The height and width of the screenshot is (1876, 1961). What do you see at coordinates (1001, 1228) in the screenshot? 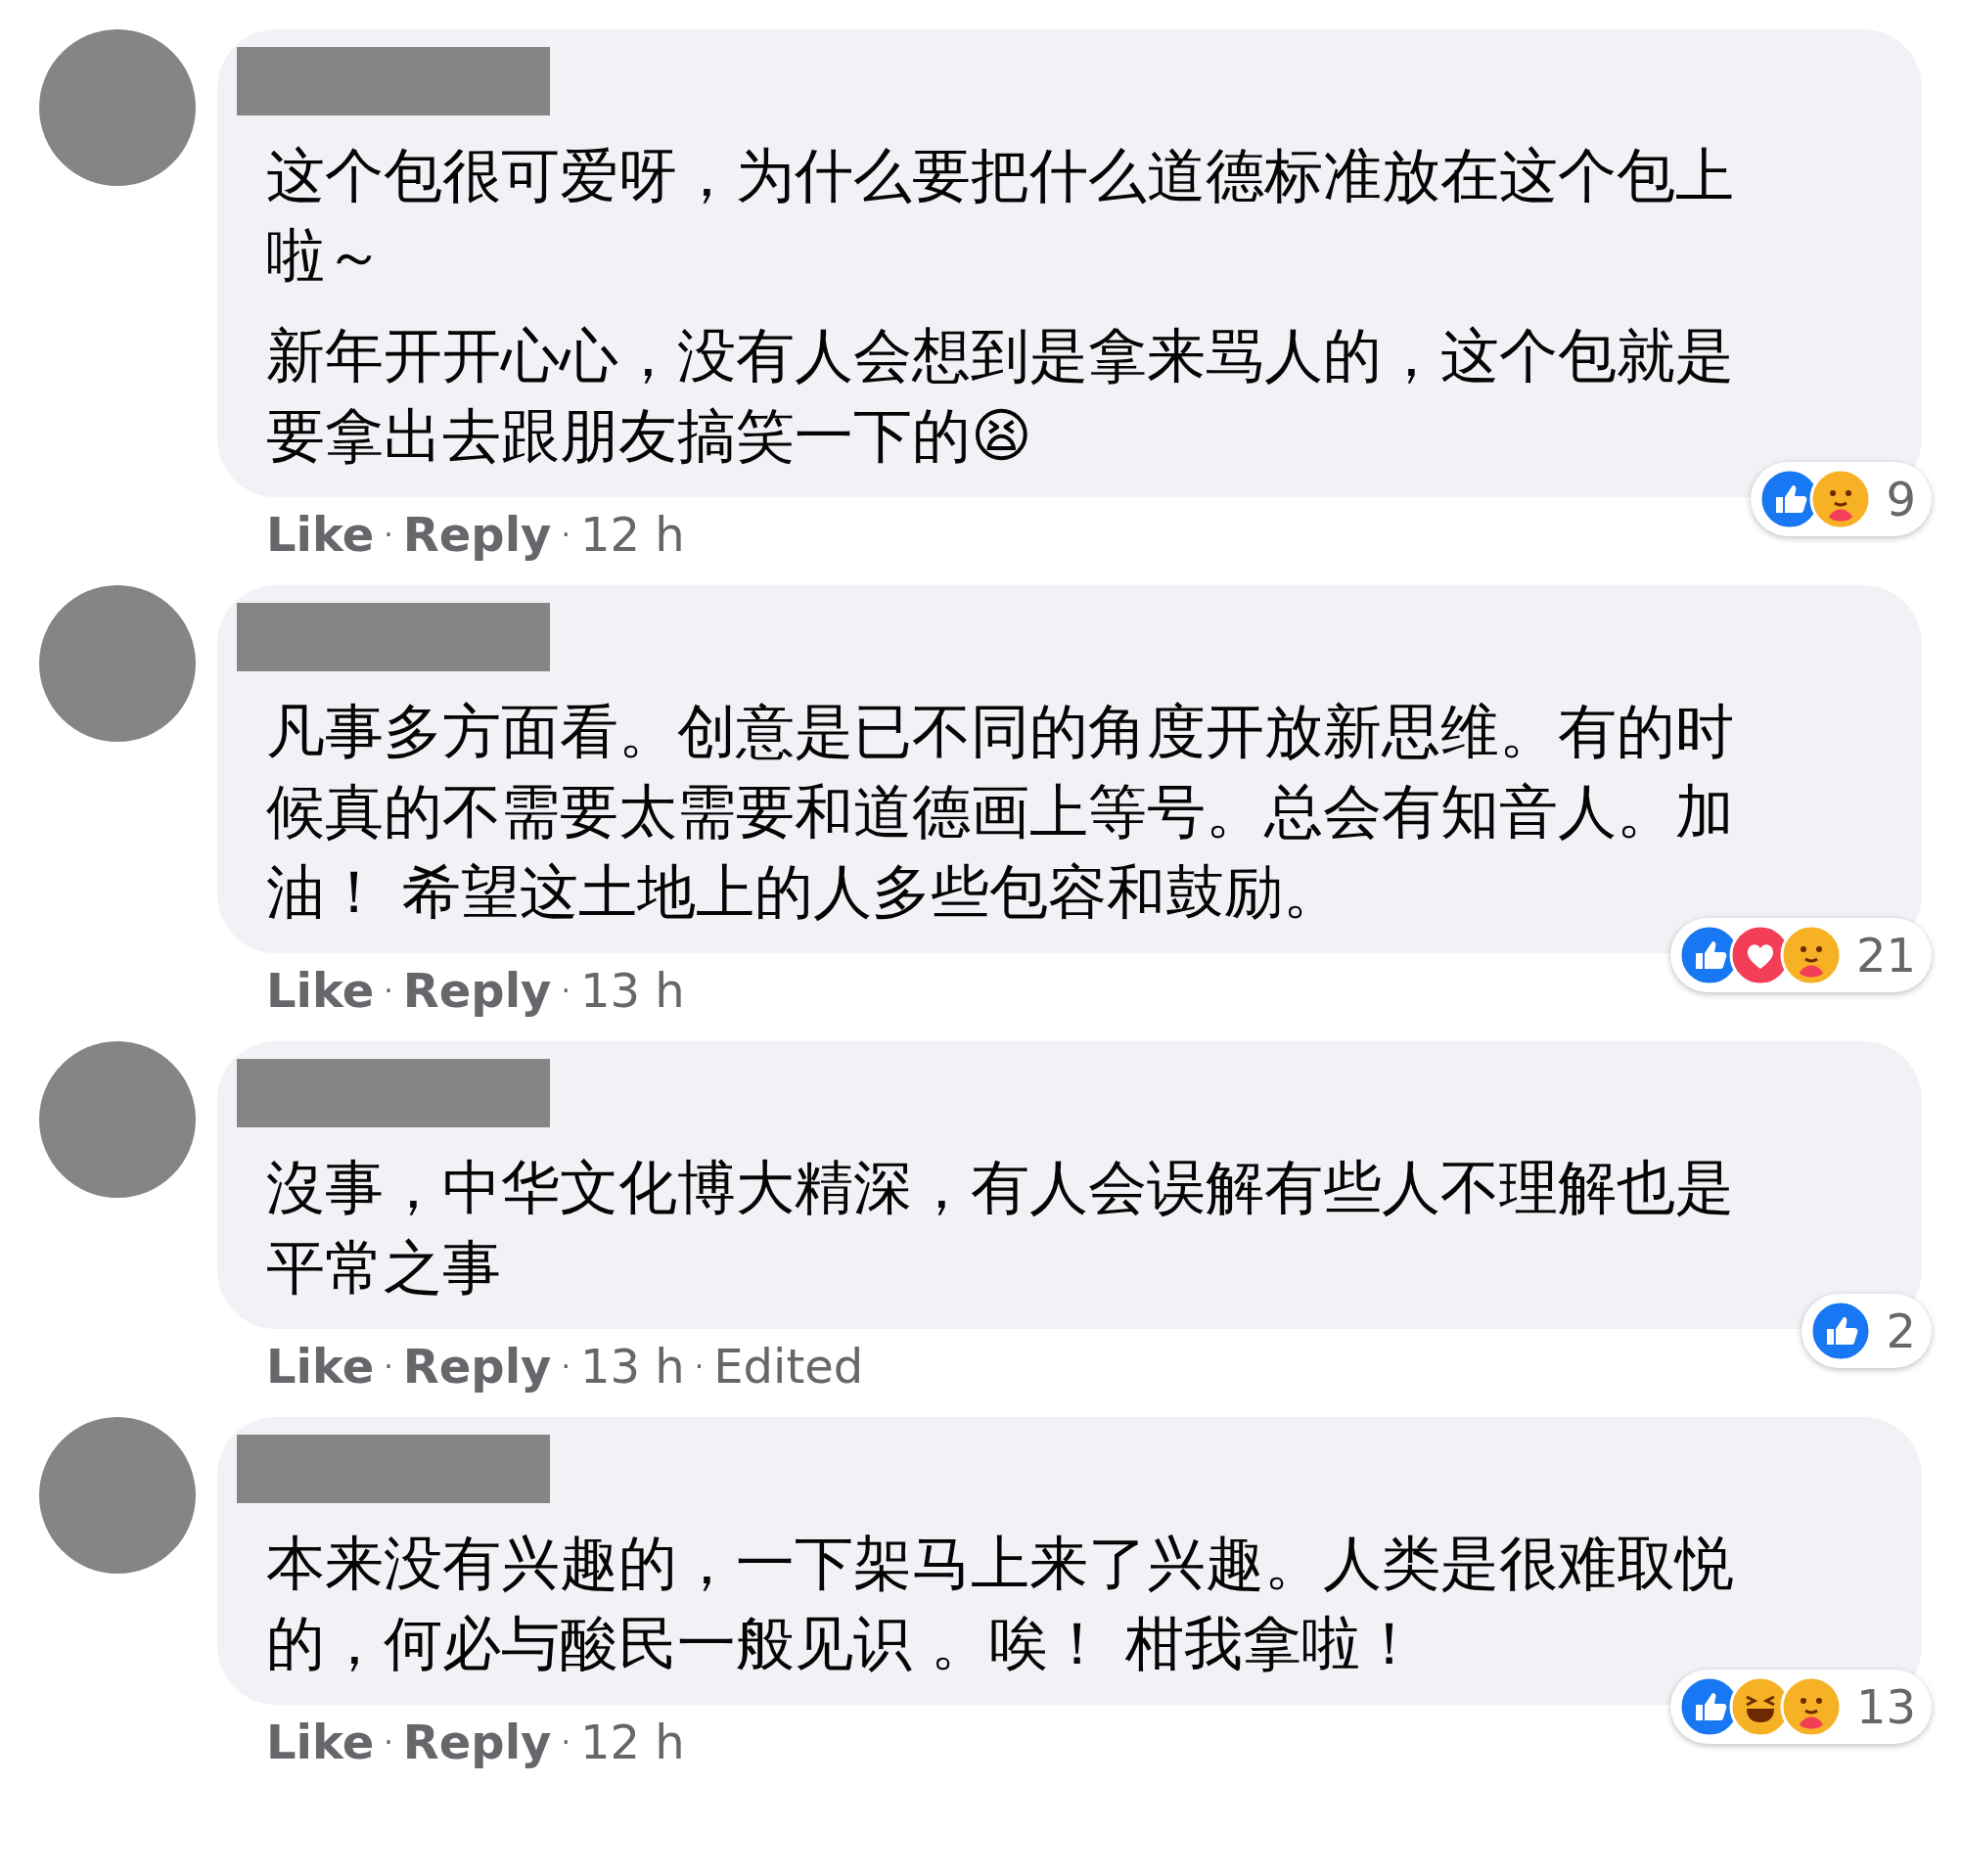
I see `comment-text: 沒事，中华文化博大精深，有人会误解有些人不理解也是平常之事` at bounding box center [1001, 1228].